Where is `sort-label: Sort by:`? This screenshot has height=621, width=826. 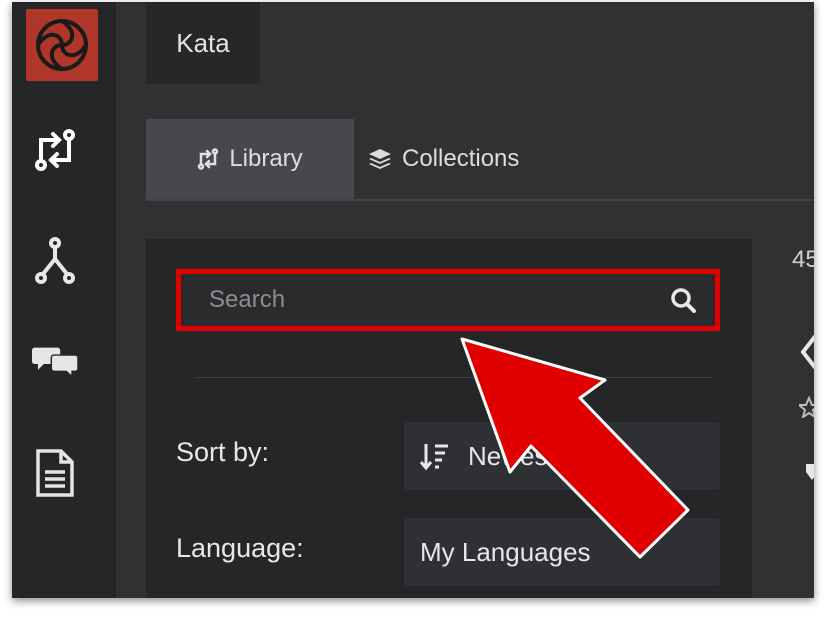 sort-label: Sort by: is located at coordinates (223, 452).